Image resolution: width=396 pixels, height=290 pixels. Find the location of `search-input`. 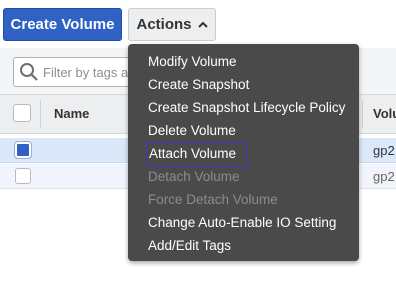

search-input is located at coordinates (88, 72).